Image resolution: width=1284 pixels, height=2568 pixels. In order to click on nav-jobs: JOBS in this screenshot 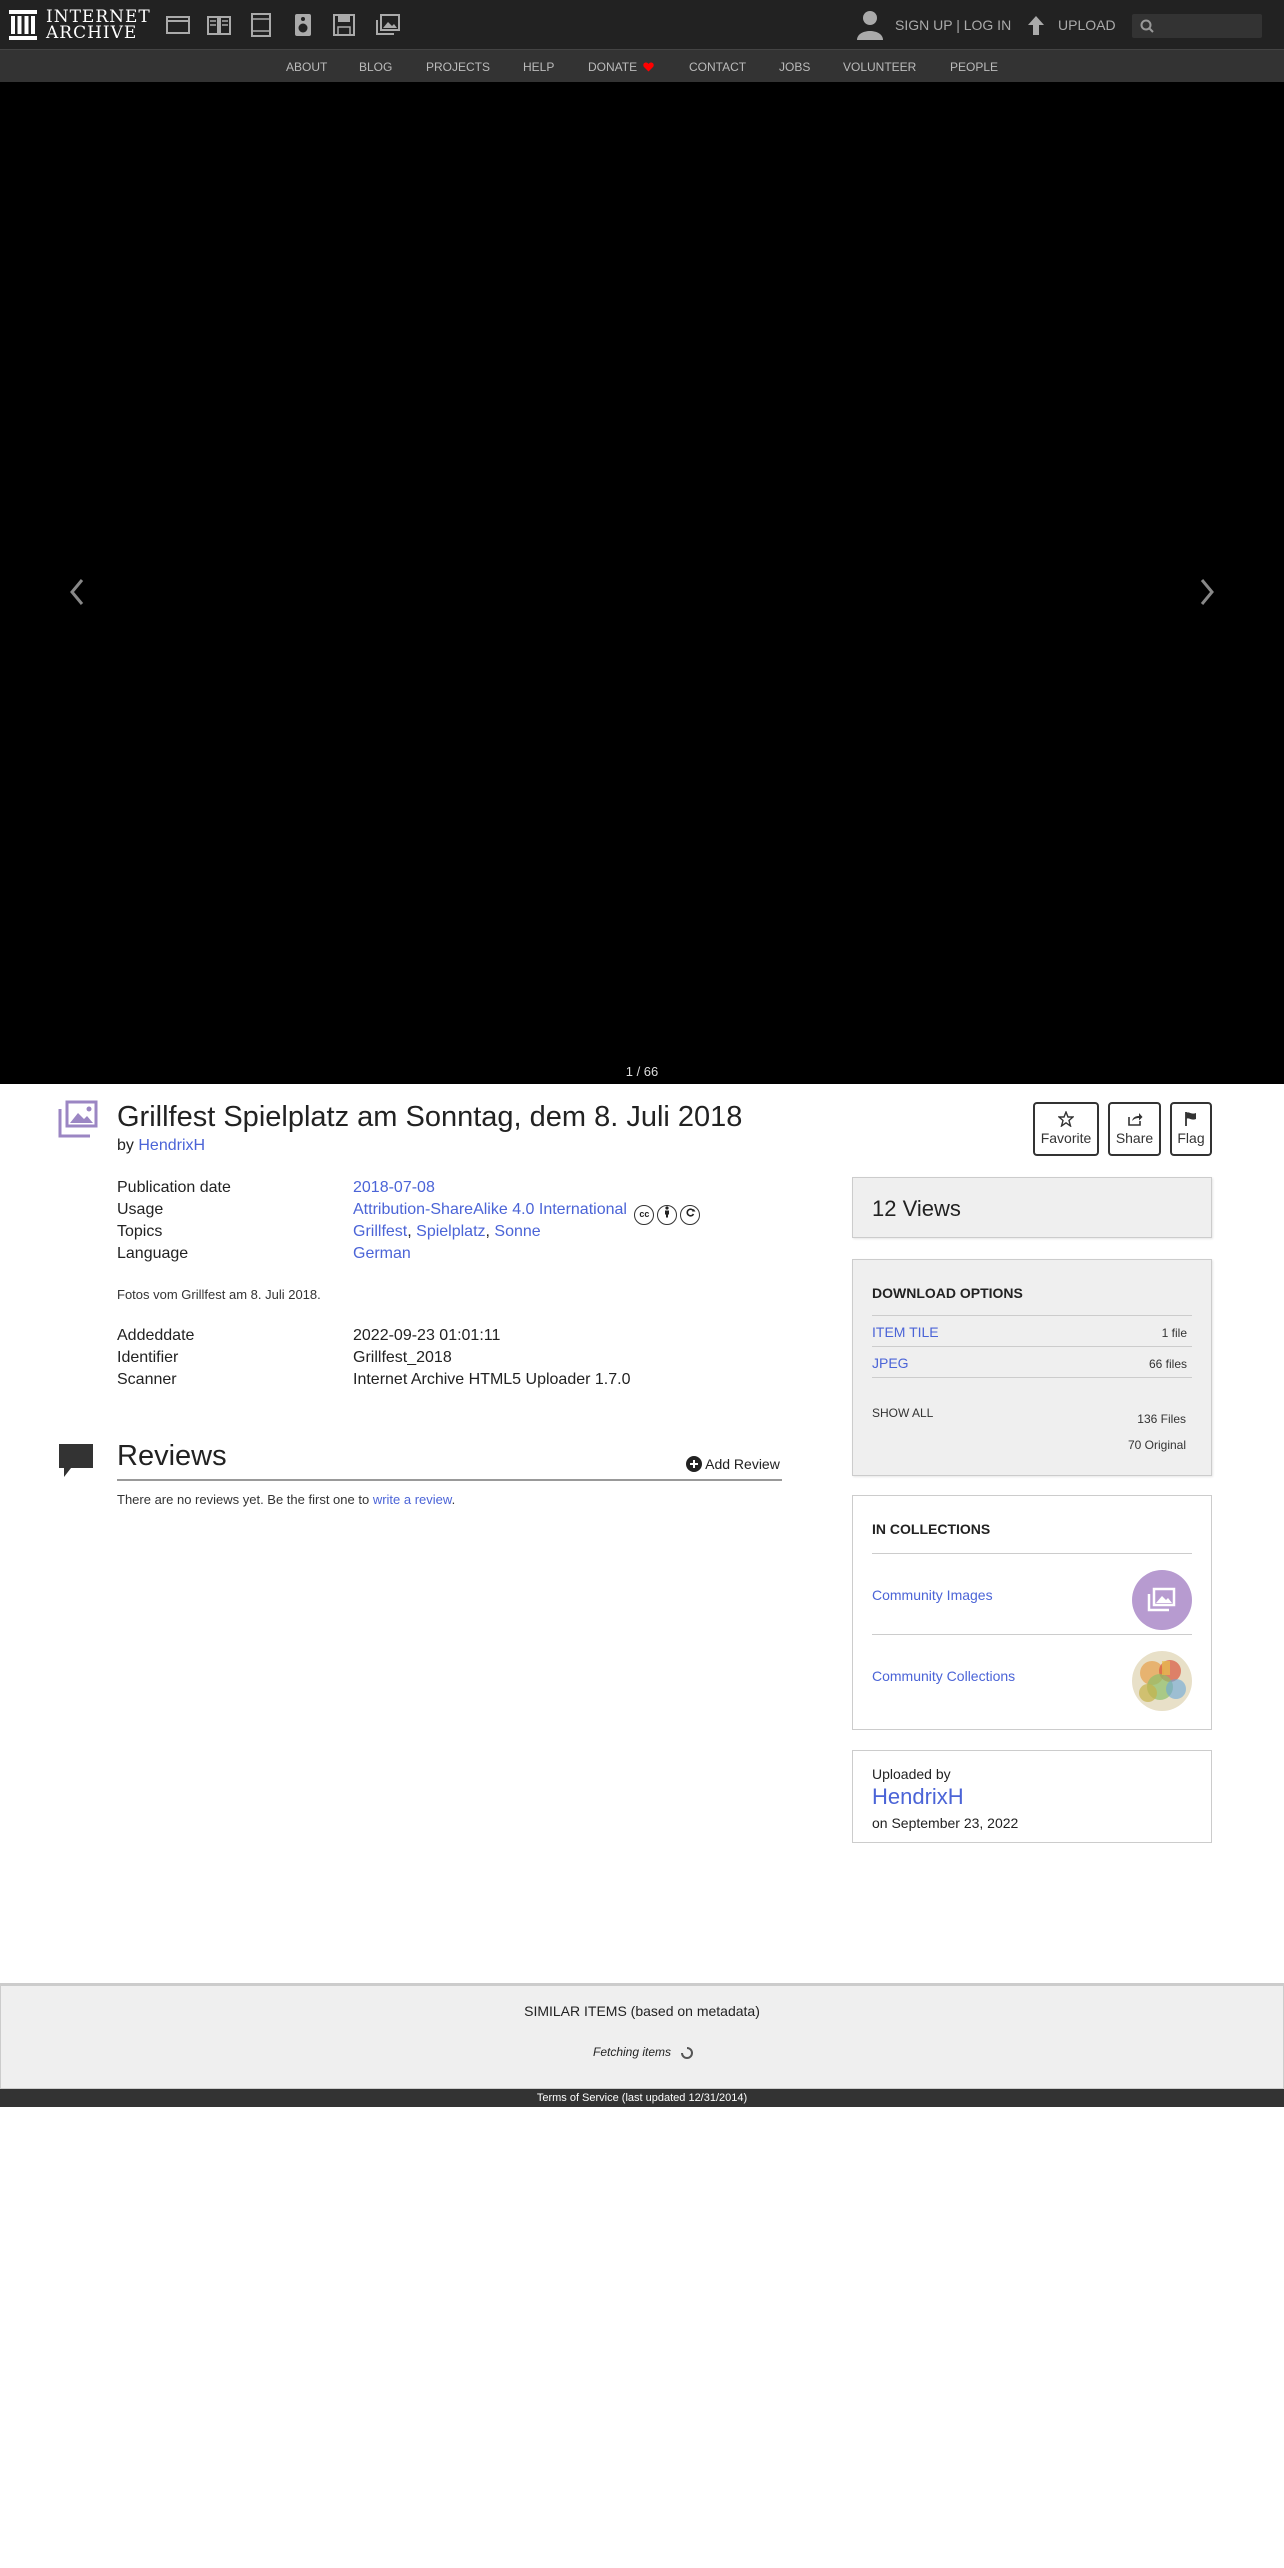, I will do `click(794, 67)`.